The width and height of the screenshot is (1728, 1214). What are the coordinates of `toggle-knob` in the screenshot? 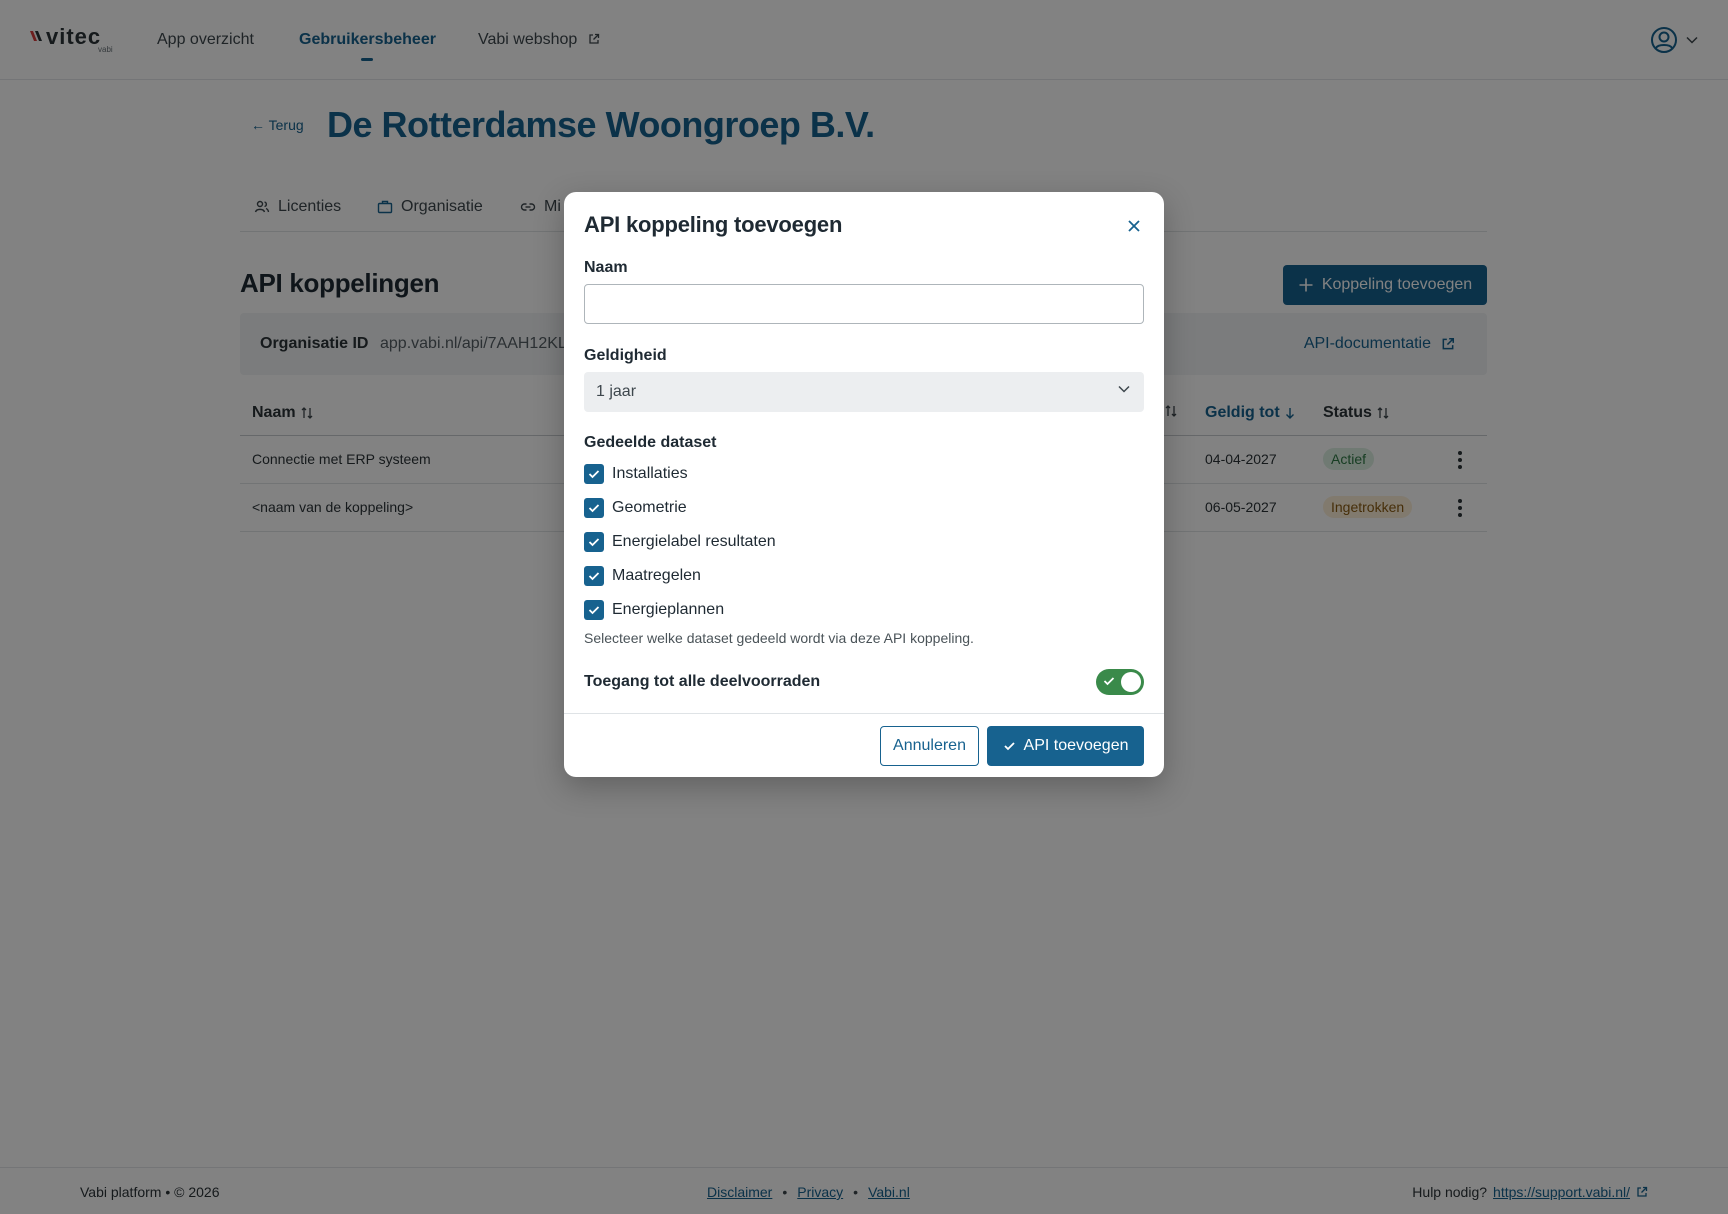 It's located at (1131, 682).